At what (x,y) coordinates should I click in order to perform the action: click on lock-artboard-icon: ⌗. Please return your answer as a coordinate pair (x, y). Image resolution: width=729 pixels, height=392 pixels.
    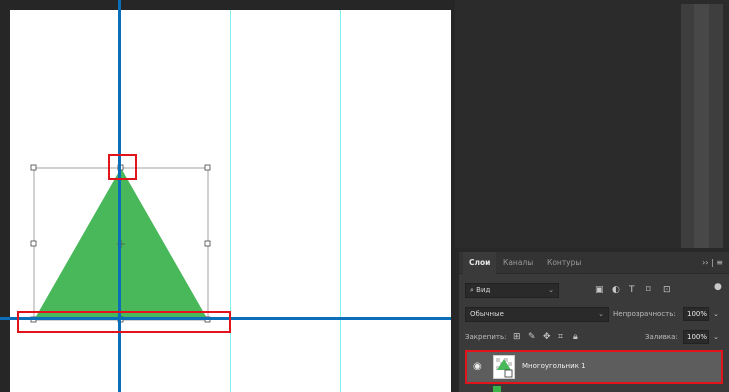
    Looking at the image, I should click on (560, 337).